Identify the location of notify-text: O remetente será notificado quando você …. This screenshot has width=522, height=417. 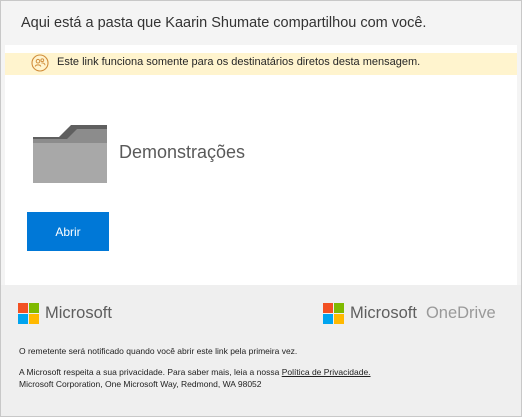
(158, 351).